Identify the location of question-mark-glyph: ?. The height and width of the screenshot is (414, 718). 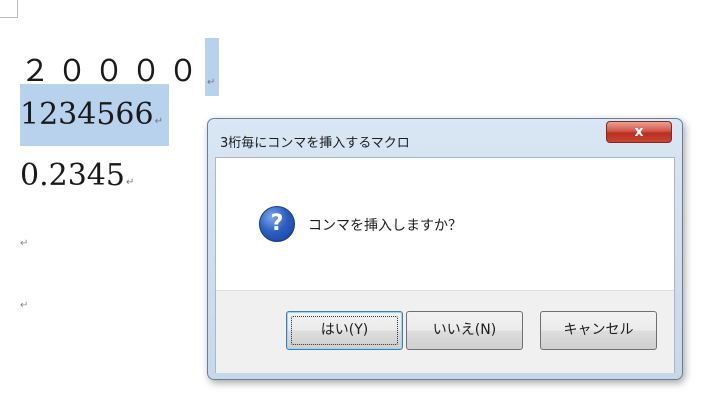
(277, 223).